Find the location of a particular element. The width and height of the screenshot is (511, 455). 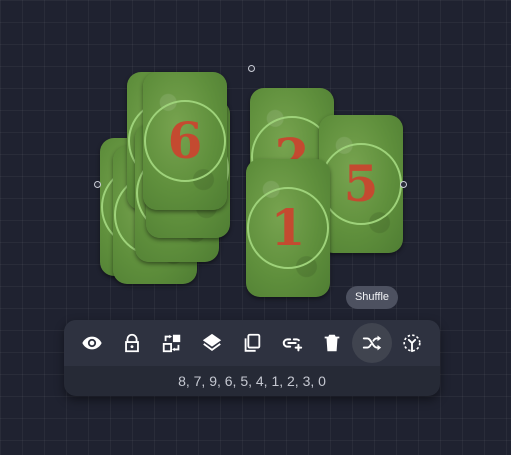

trash-icon is located at coordinates (332, 343).